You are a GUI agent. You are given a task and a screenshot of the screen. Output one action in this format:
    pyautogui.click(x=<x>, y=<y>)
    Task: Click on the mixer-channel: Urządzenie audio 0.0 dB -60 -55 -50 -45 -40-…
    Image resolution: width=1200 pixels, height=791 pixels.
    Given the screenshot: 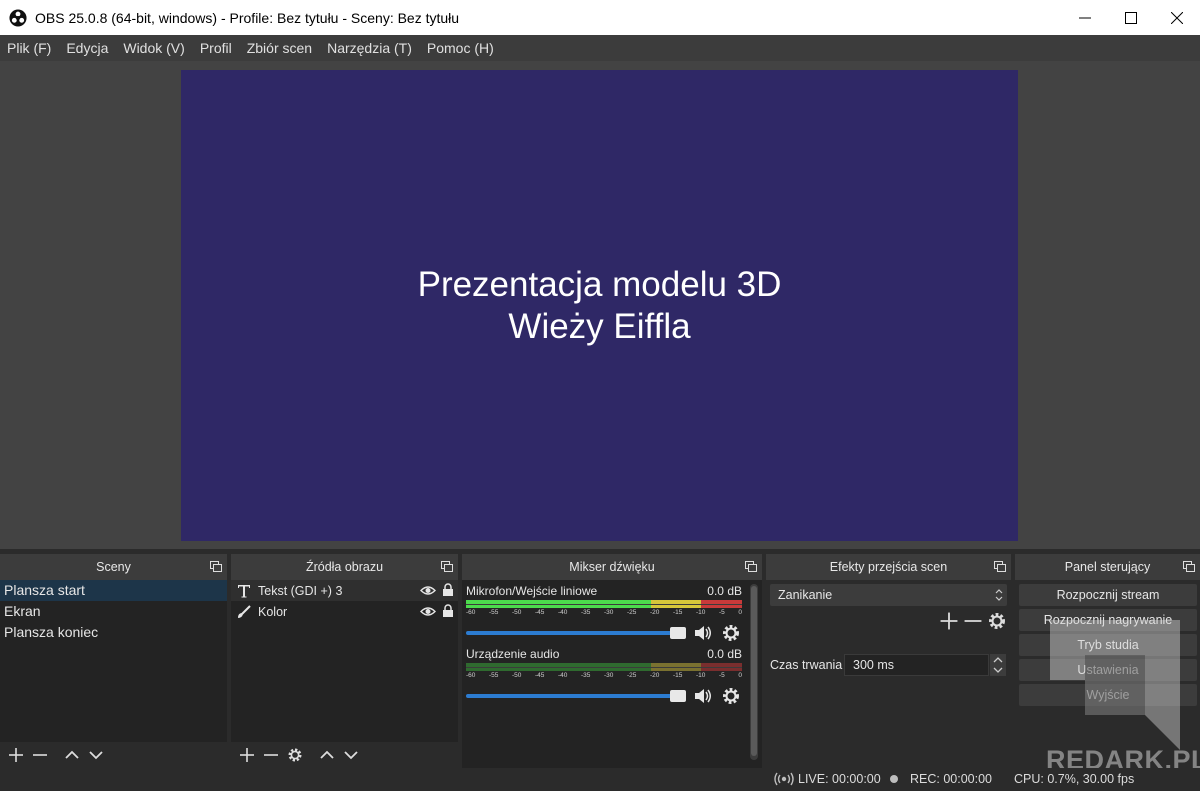 What is the action you would take?
    pyautogui.click(x=604, y=676)
    